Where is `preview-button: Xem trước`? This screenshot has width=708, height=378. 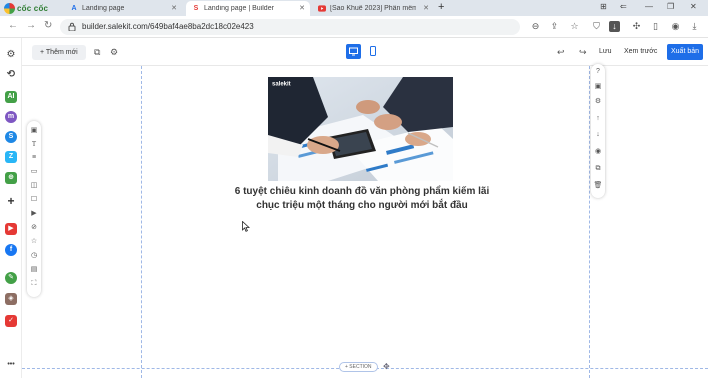
preview-button: Xem trước is located at coordinates (640, 51).